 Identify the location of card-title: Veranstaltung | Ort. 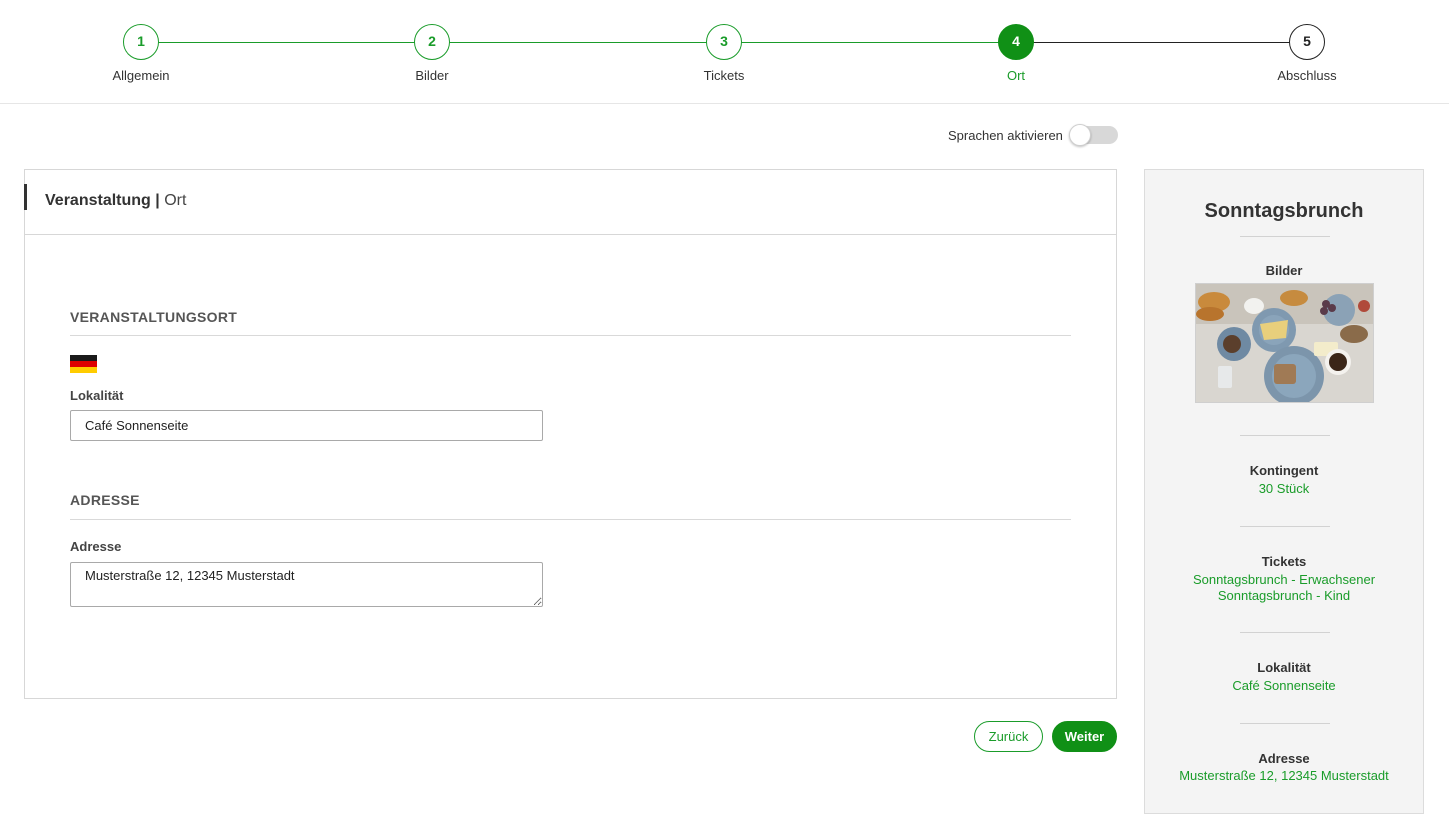
(115, 201).